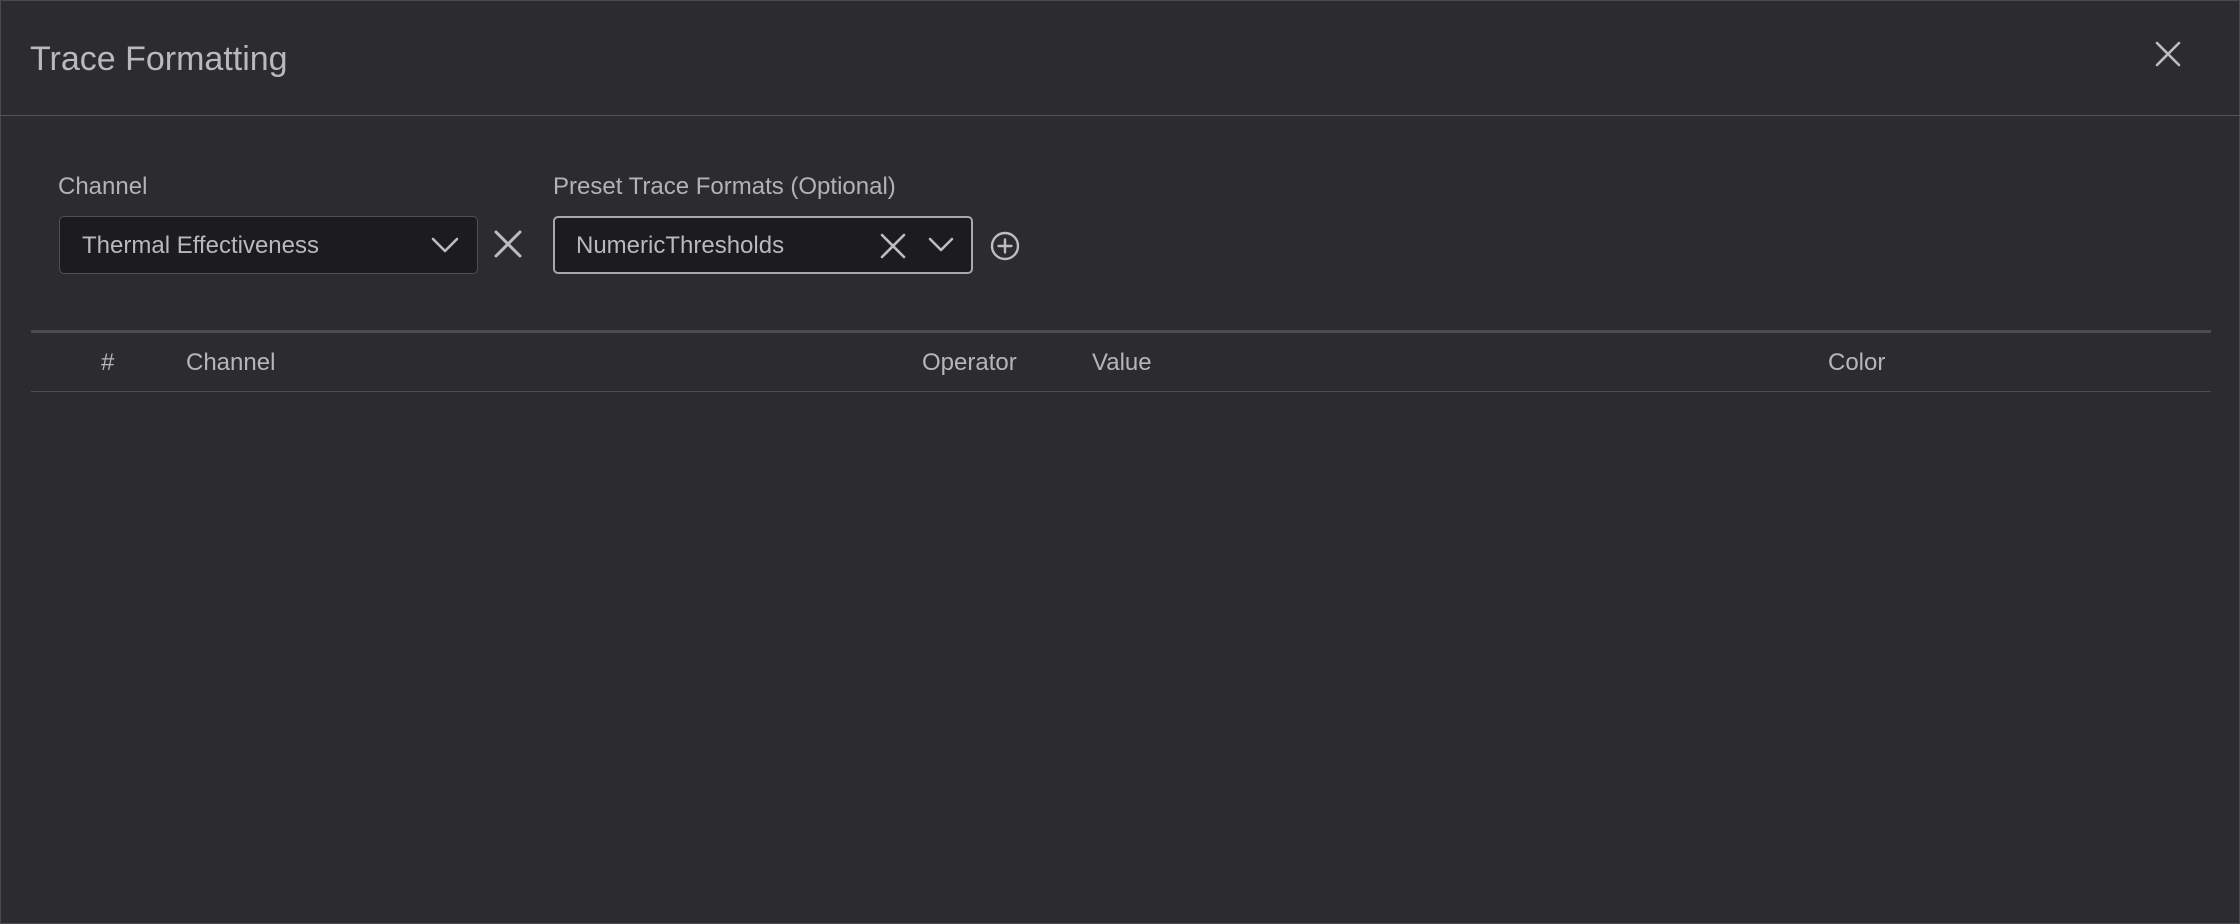 This screenshot has height=924, width=2240. I want to click on column-header-color: Color, so click(1857, 362).